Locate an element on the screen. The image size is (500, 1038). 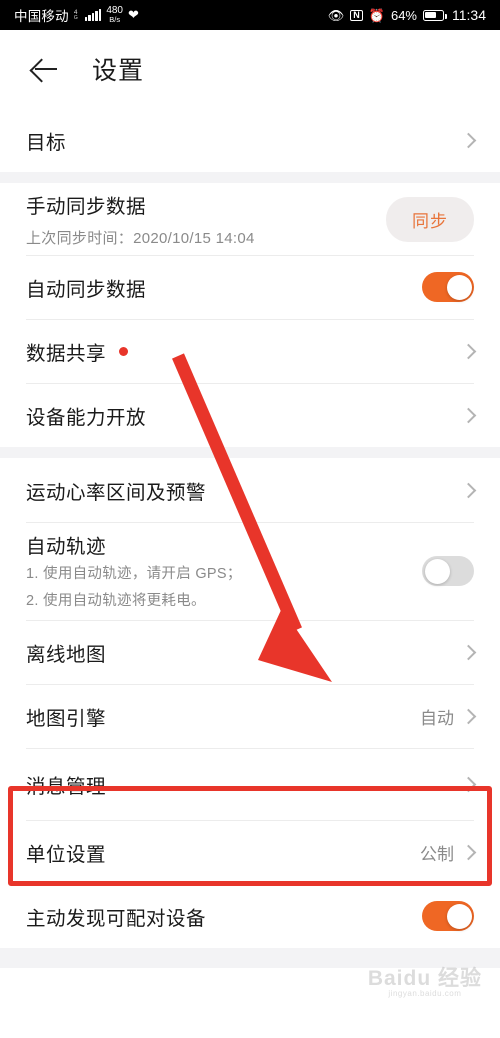
settings-group-goals: 目标 is located at coordinates (250, 140).